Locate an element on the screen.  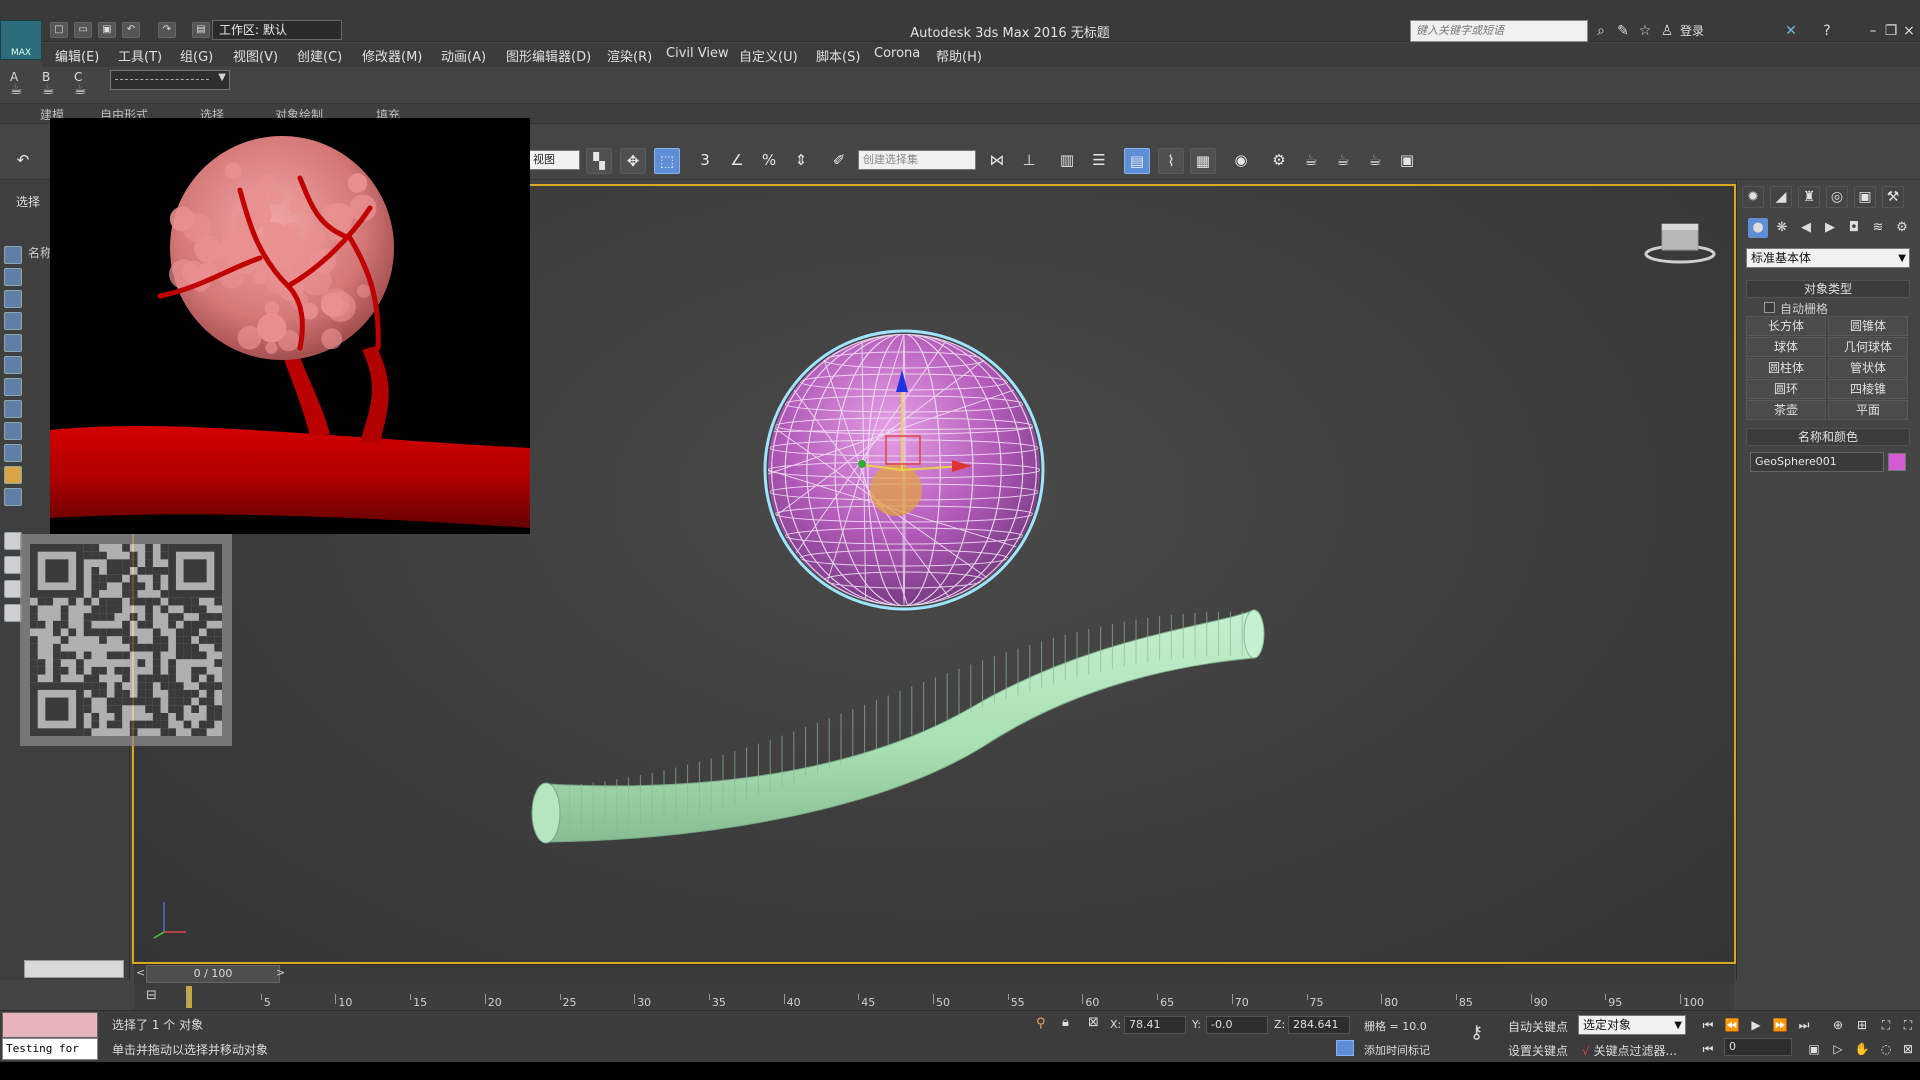
render-production-icon: ☕ is located at coordinates (1343, 161).